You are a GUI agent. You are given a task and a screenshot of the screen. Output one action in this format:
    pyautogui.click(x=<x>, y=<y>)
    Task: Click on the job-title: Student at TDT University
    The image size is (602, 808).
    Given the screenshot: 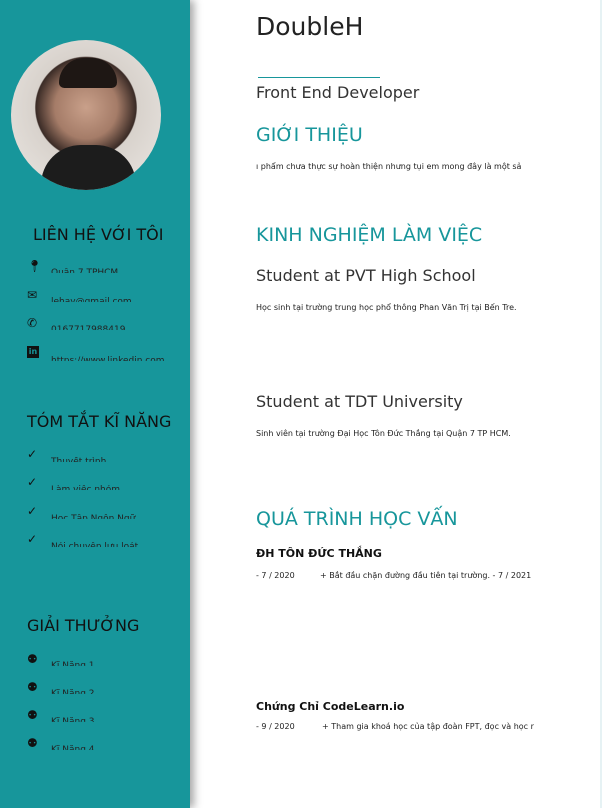 What is the action you would take?
    pyautogui.click(x=359, y=401)
    